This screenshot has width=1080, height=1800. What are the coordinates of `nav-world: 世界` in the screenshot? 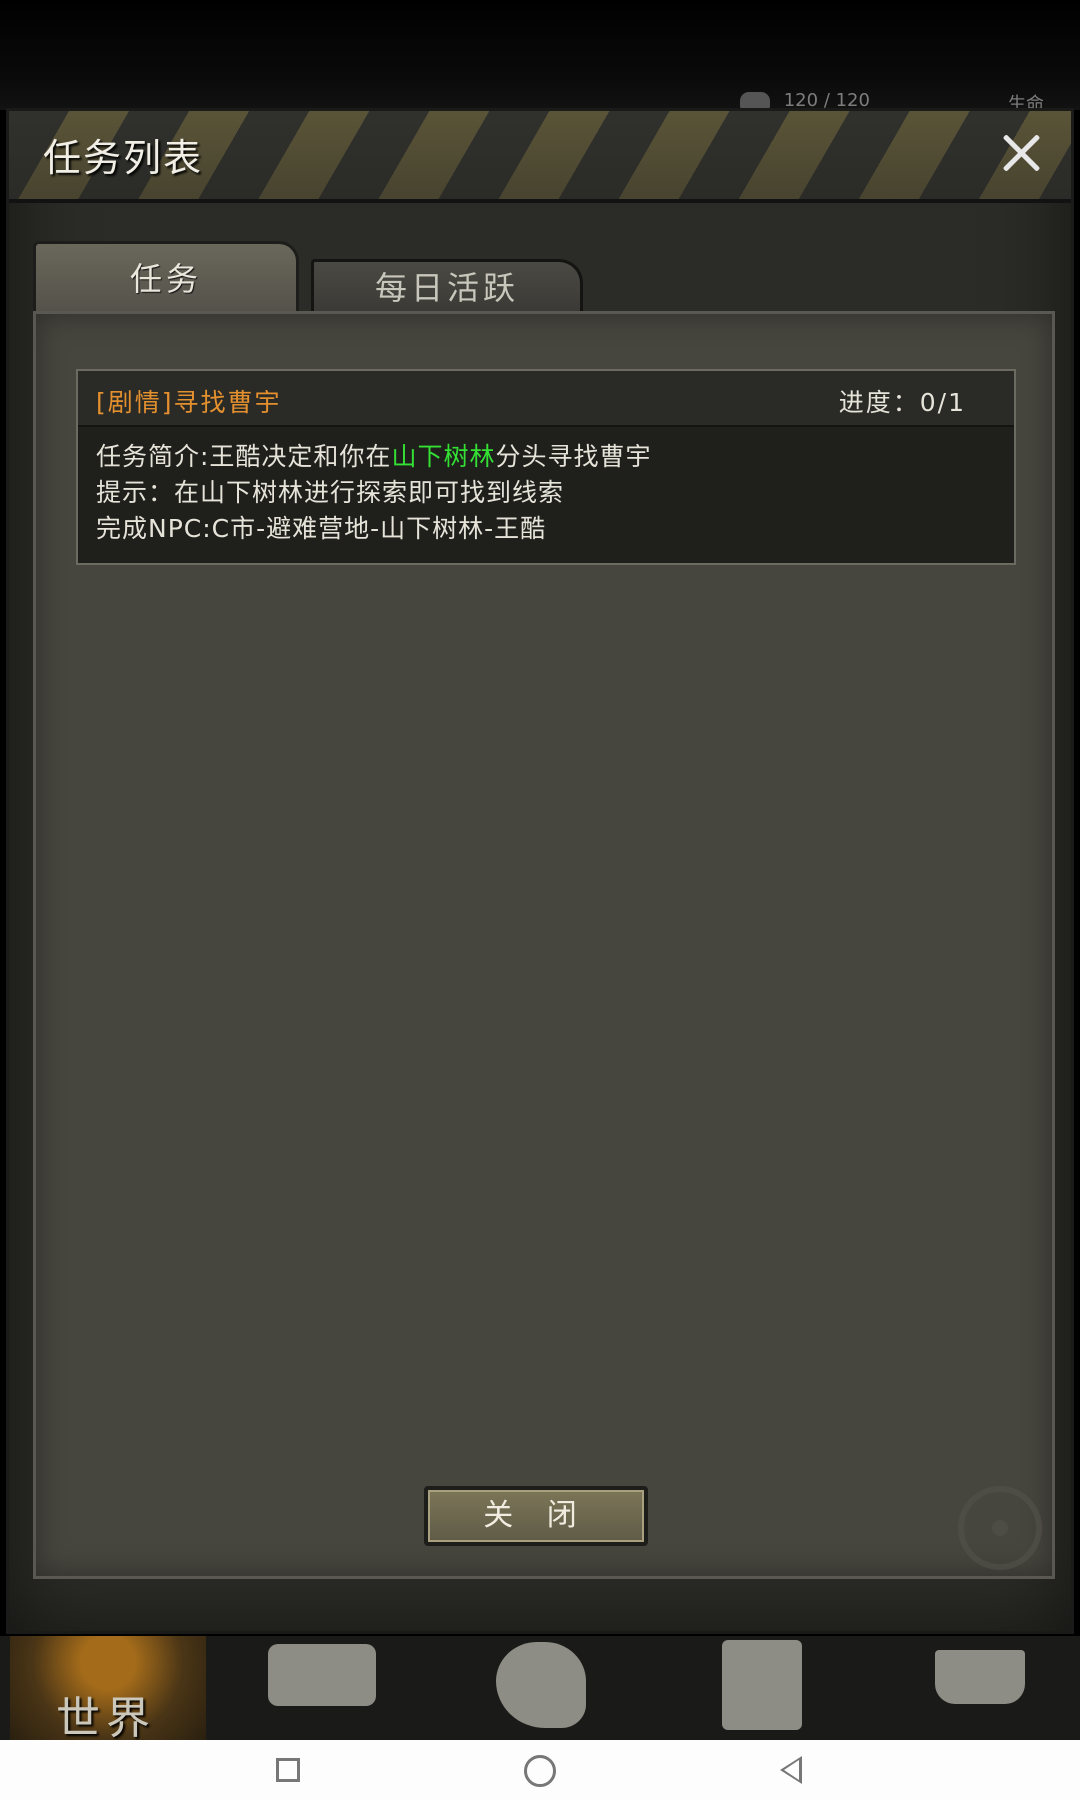 It's located at (108, 1690).